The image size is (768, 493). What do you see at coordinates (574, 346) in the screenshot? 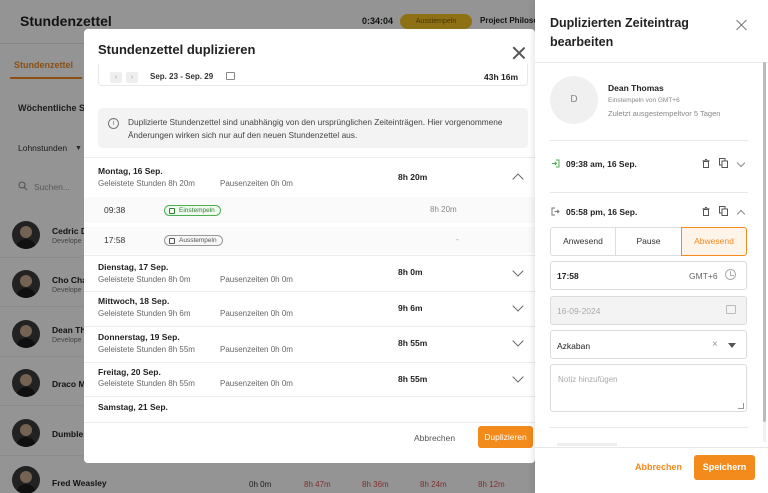
I see `location-value: Azkaban` at bounding box center [574, 346].